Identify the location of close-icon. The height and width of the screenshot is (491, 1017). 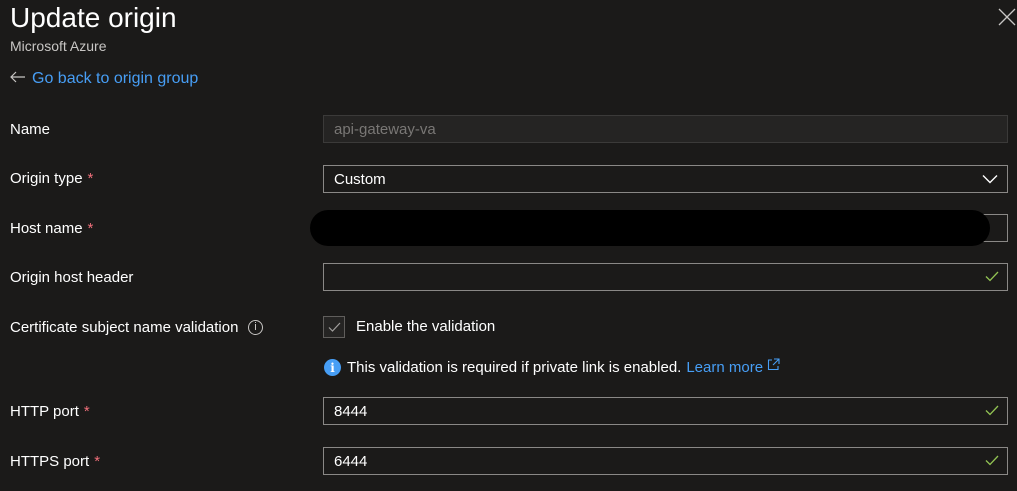
(1007, 17).